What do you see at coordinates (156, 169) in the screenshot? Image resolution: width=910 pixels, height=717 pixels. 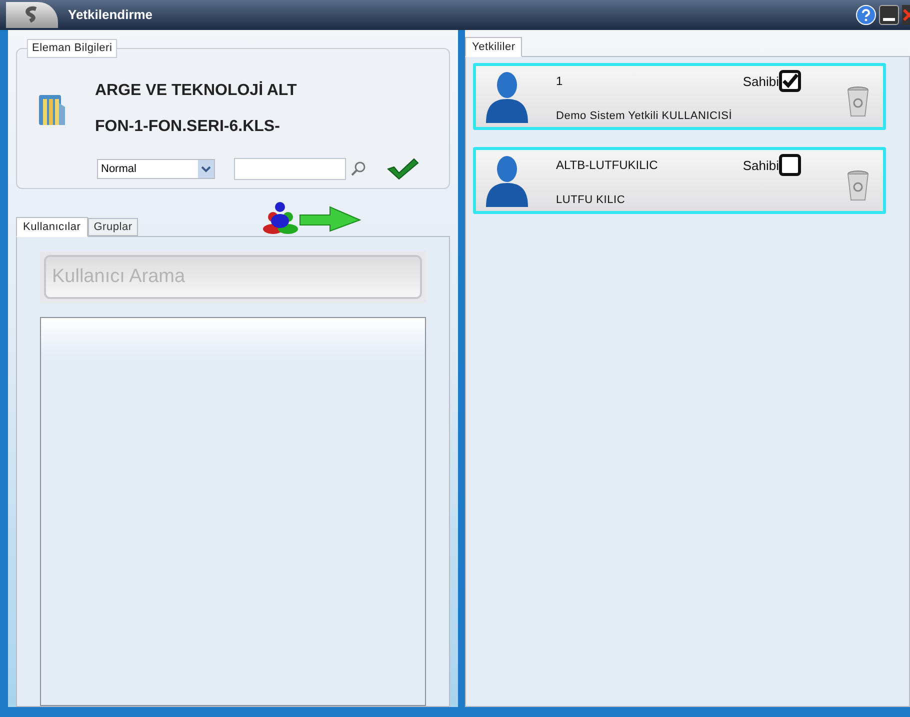 I see `mode-dropdown: Normal` at bounding box center [156, 169].